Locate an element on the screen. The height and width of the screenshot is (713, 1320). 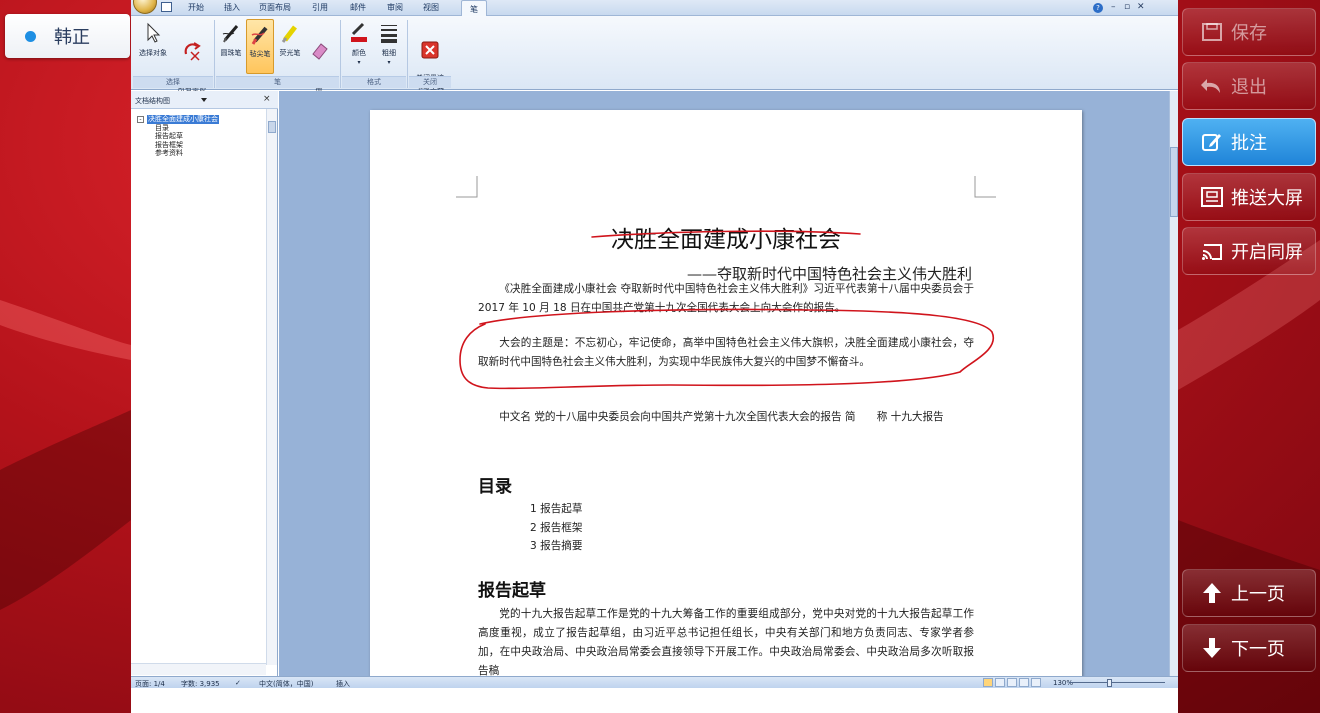
ink-color-label: 颜色 is located at coordinates (359, 53).